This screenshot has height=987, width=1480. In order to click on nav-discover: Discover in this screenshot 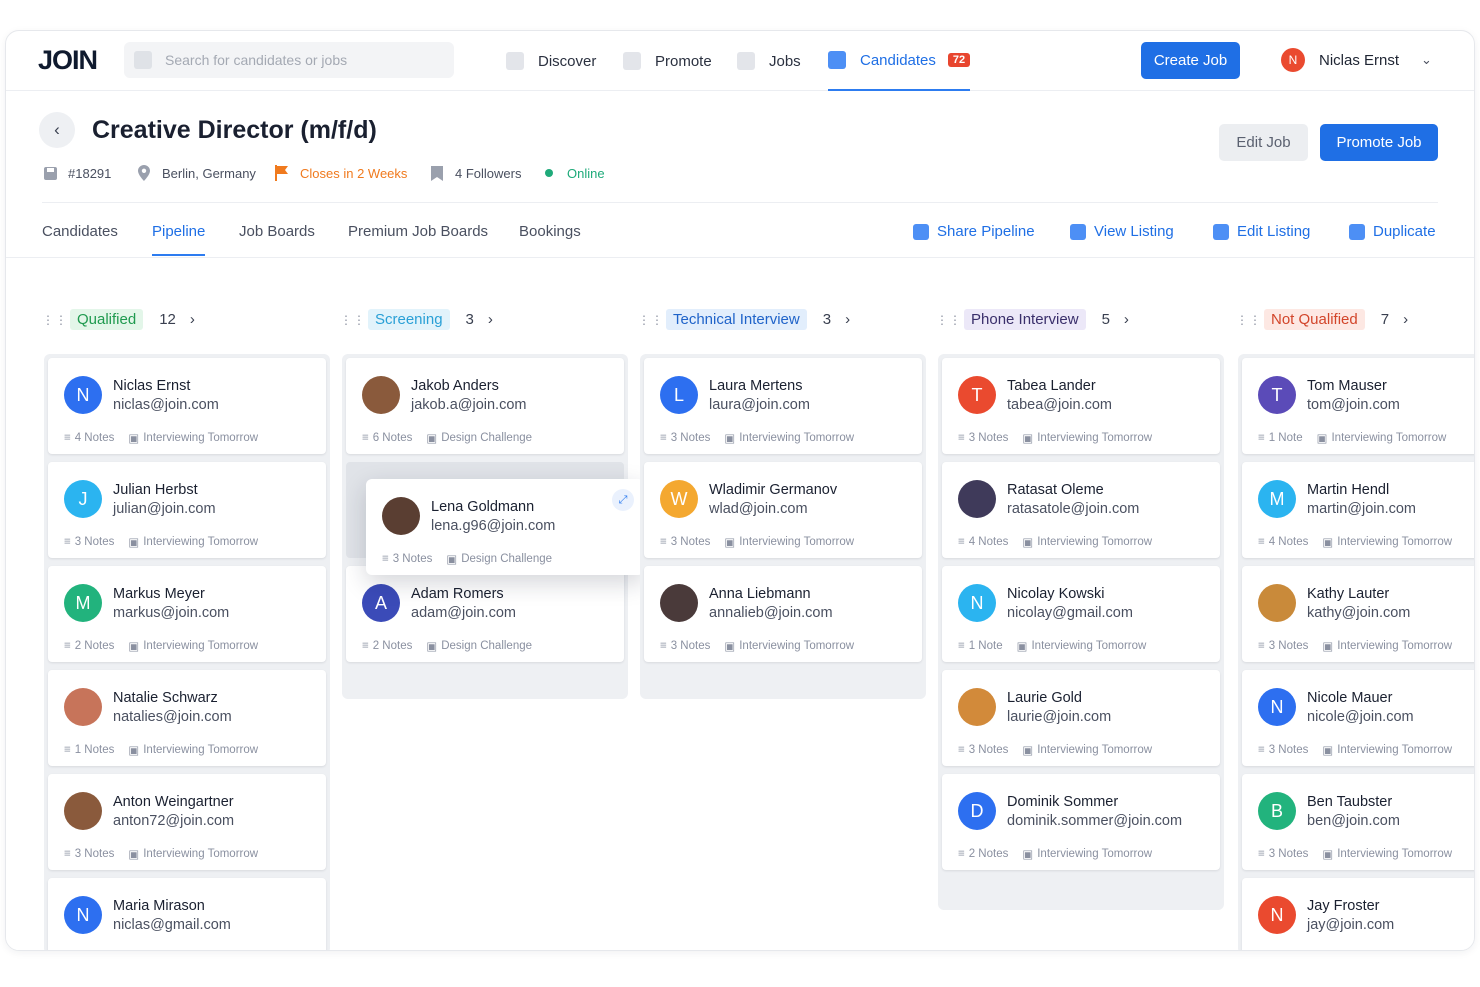, I will do `click(551, 61)`.